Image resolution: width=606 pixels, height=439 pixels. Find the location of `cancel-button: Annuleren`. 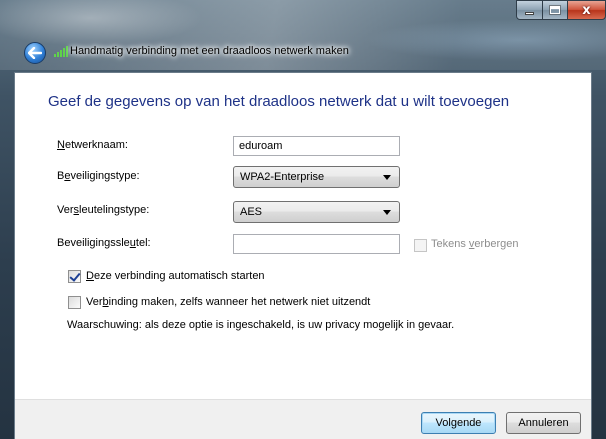

cancel-button: Annuleren is located at coordinates (543, 423).